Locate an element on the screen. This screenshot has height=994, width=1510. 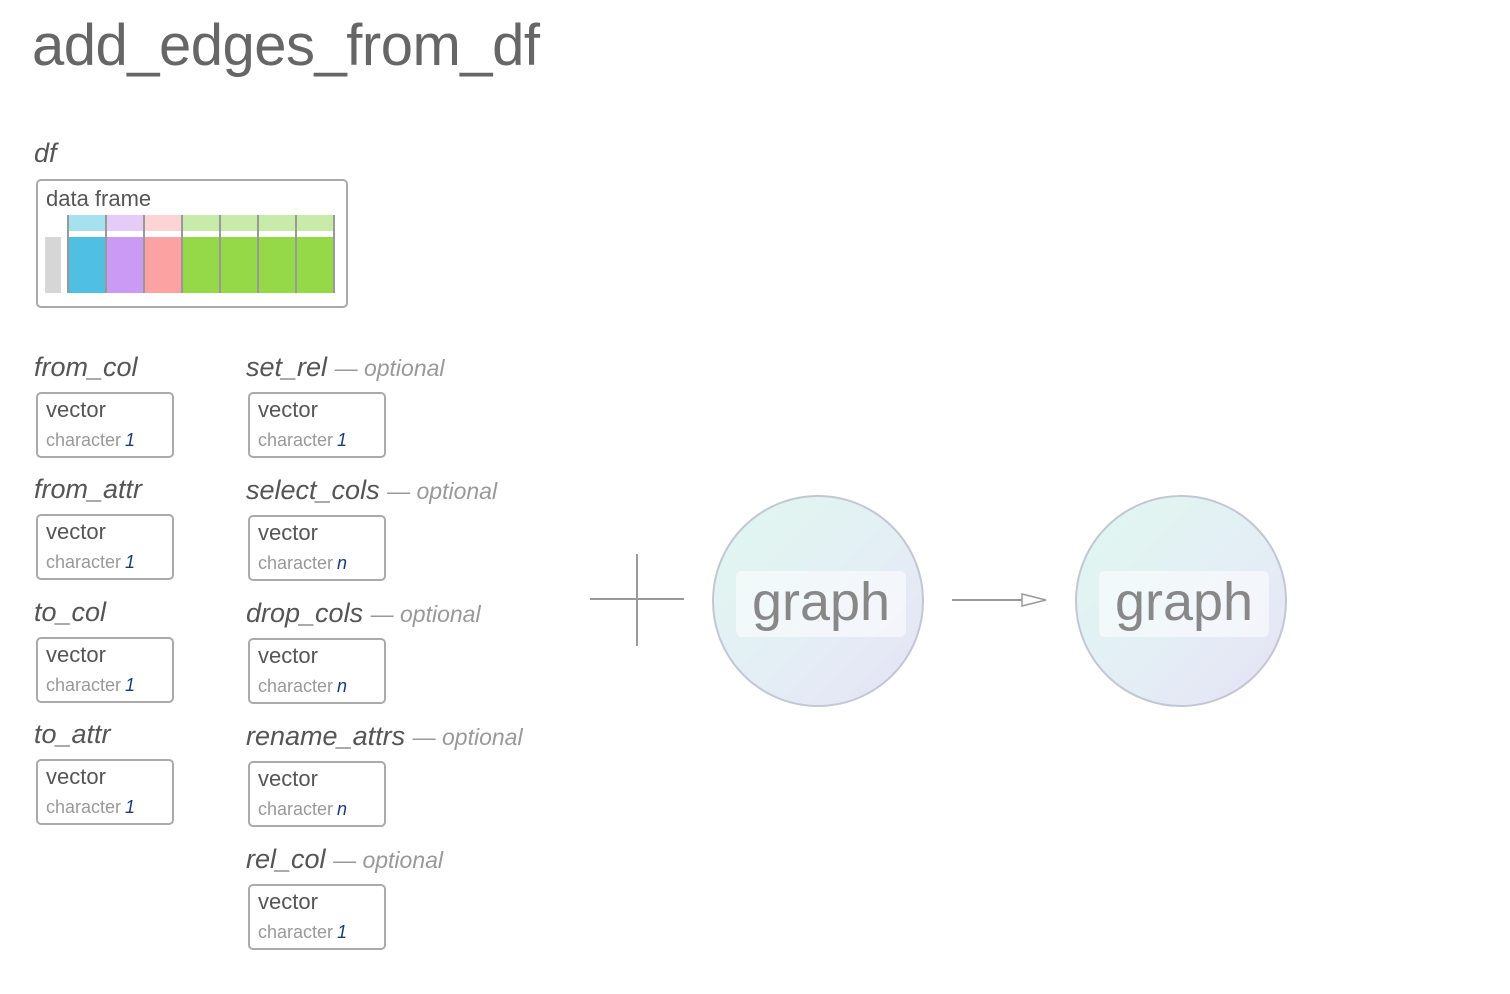
output-graph-node: graph is located at coordinates (1181, 601).